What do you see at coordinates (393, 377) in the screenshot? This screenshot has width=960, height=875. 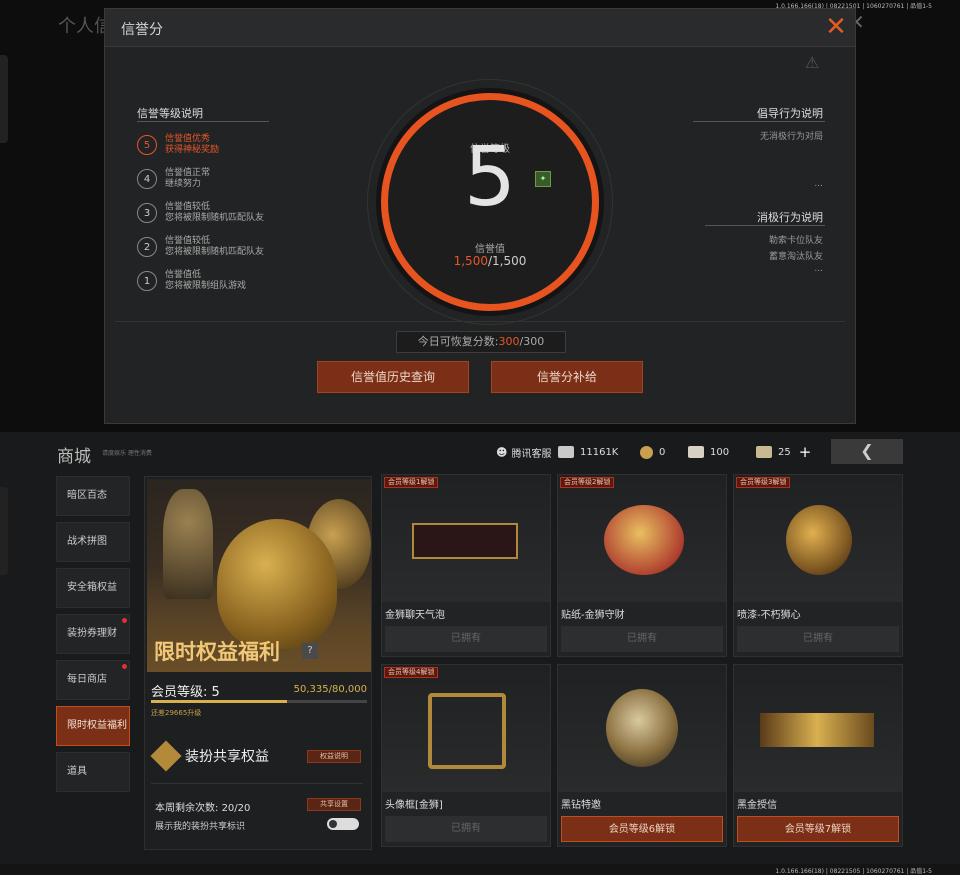 I see `credit-history-button: 信誉值历史查询` at bounding box center [393, 377].